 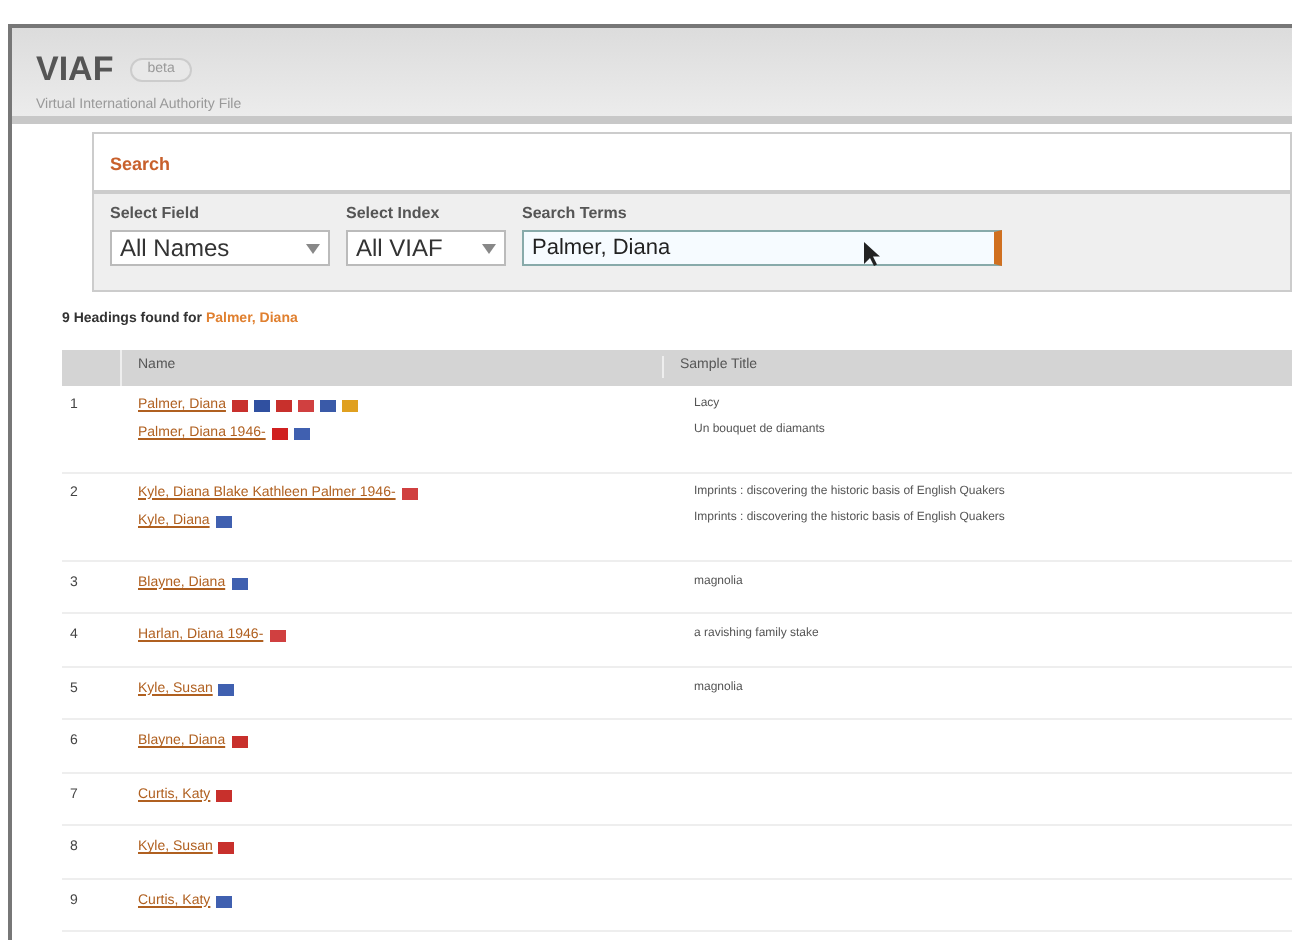 I want to click on panel-title: Search, so click(x=140, y=164).